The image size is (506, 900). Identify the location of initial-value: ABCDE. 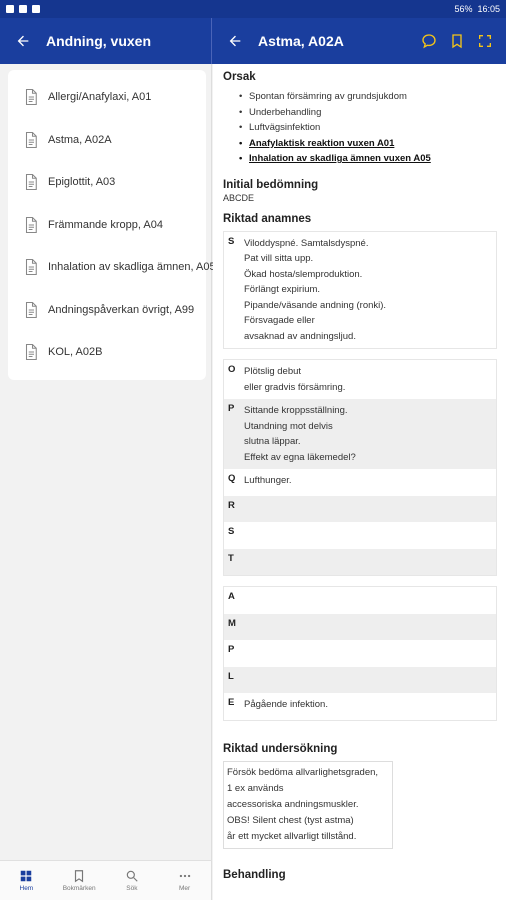
(239, 197).